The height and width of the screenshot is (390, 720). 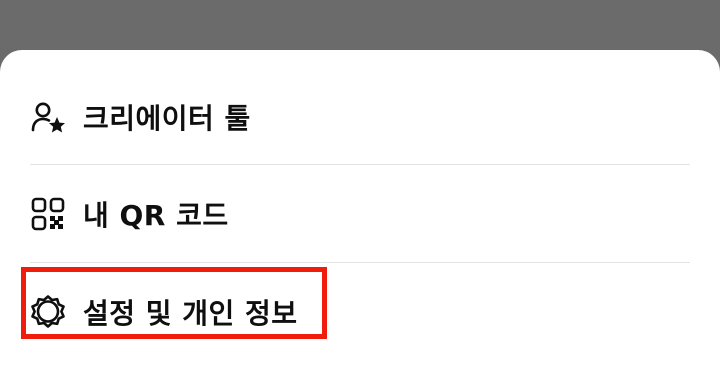 What do you see at coordinates (48, 214) in the screenshot?
I see `qr-code-icon` at bounding box center [48, 214].